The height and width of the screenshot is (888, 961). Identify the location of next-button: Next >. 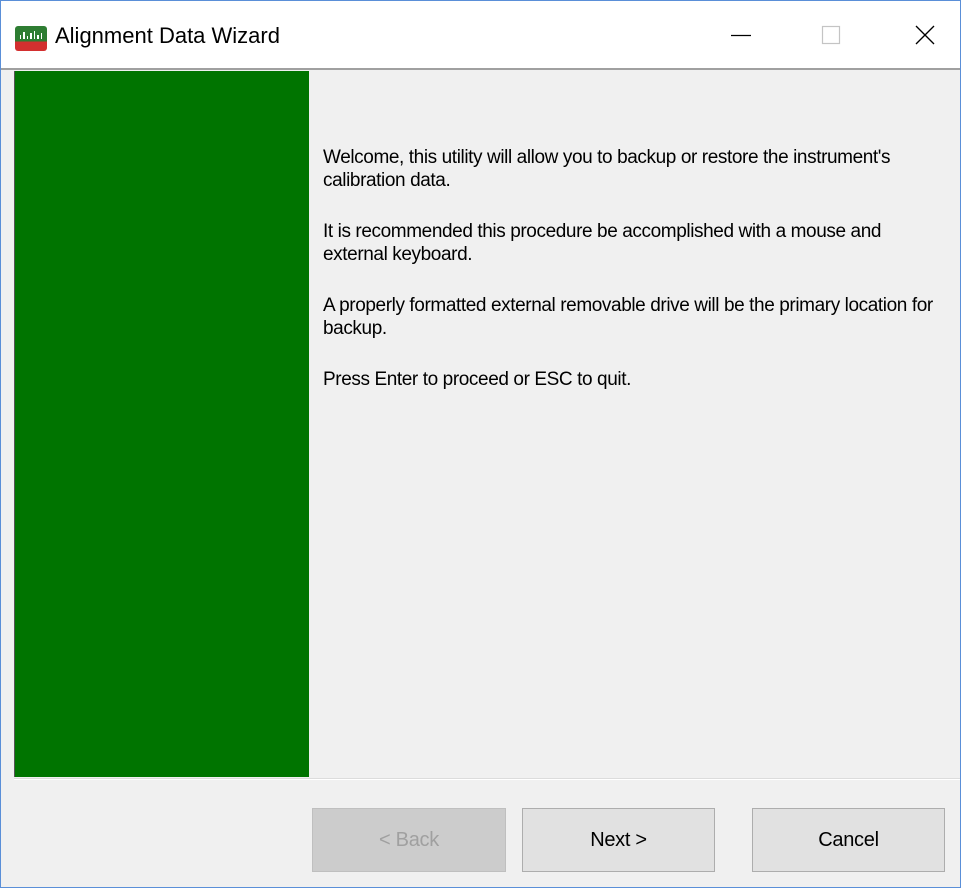
(618, 840).